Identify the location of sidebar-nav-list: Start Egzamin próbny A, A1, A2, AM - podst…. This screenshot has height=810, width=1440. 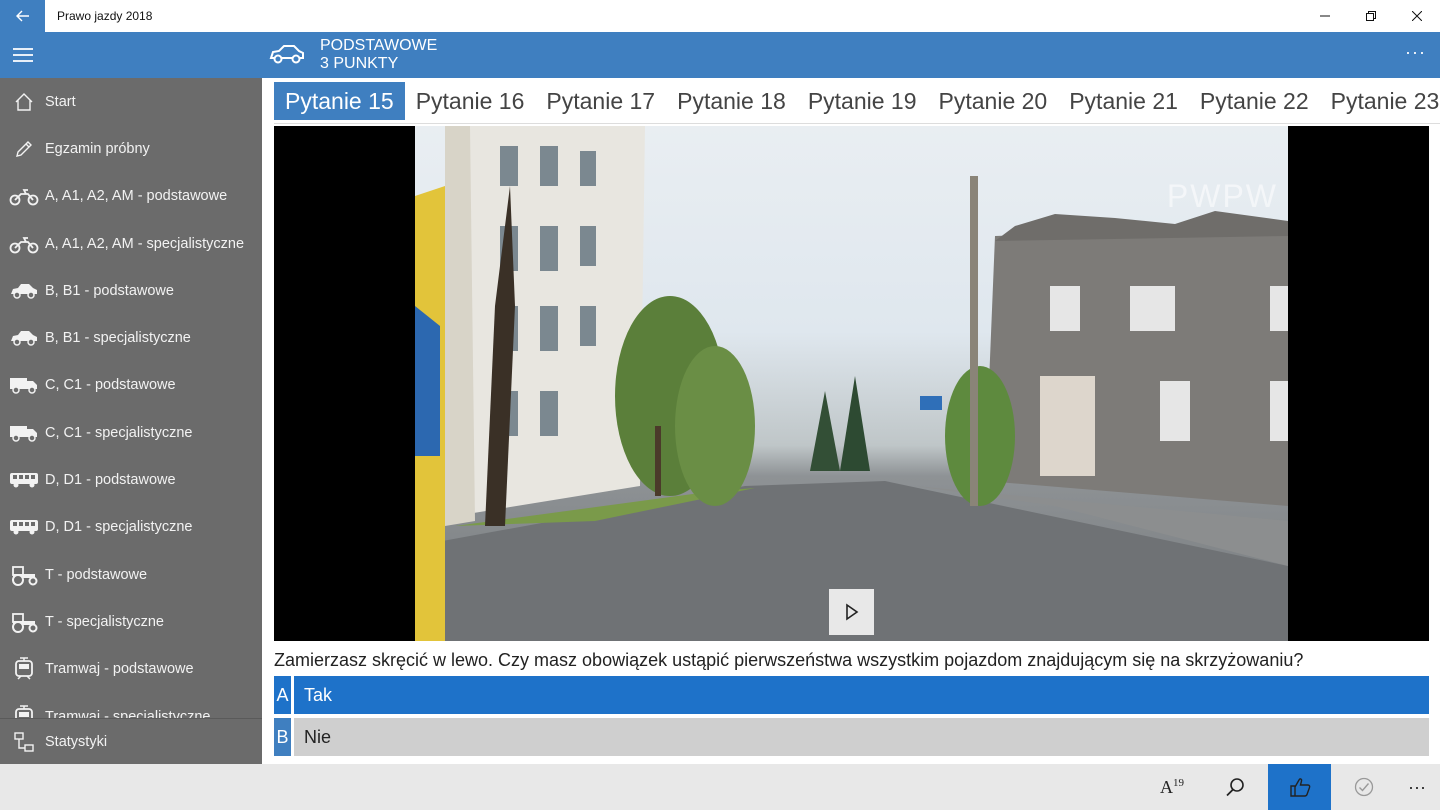
(131, 398).